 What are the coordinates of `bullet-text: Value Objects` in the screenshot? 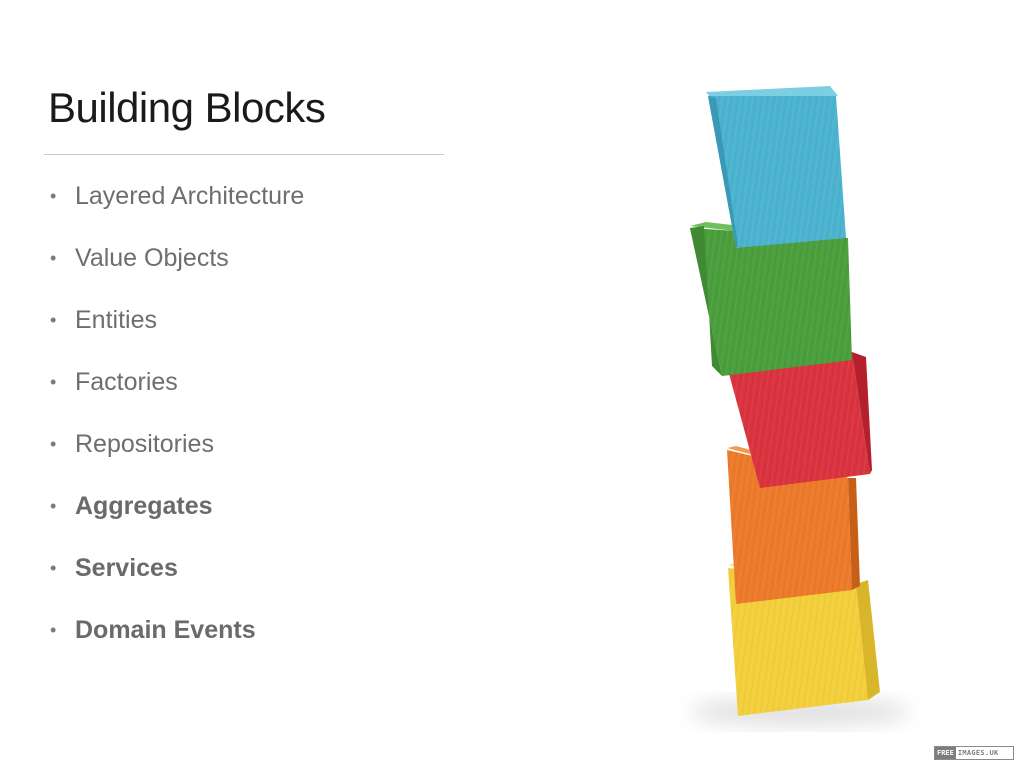 It's located at (152, 258).